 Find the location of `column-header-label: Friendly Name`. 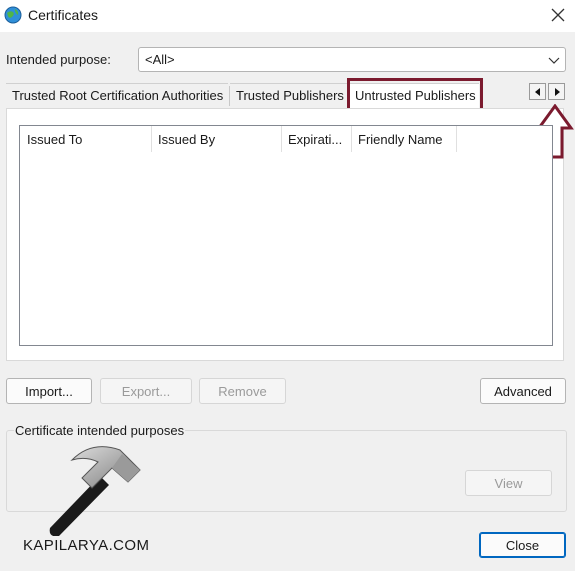

column-header-label: Friendly Name is located at coordinates (400, 139).